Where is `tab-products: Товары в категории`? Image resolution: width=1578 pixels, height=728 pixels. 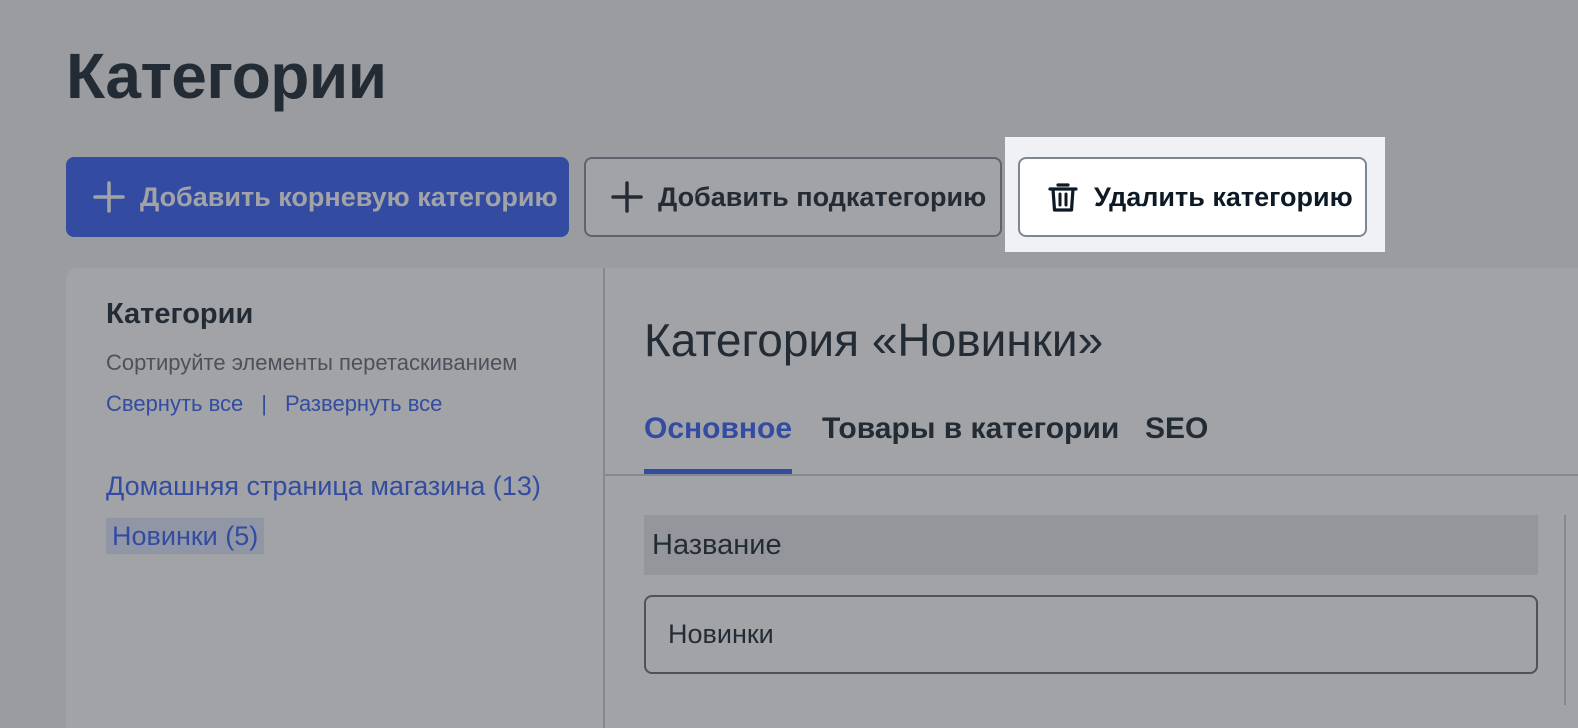
tab-products: Товары в категории is located at coordinates (970, 439).